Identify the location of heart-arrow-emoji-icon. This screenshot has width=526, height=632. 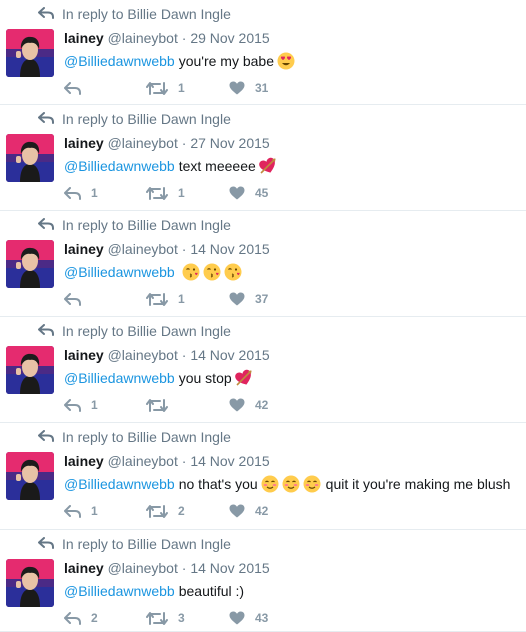
(267, 166).